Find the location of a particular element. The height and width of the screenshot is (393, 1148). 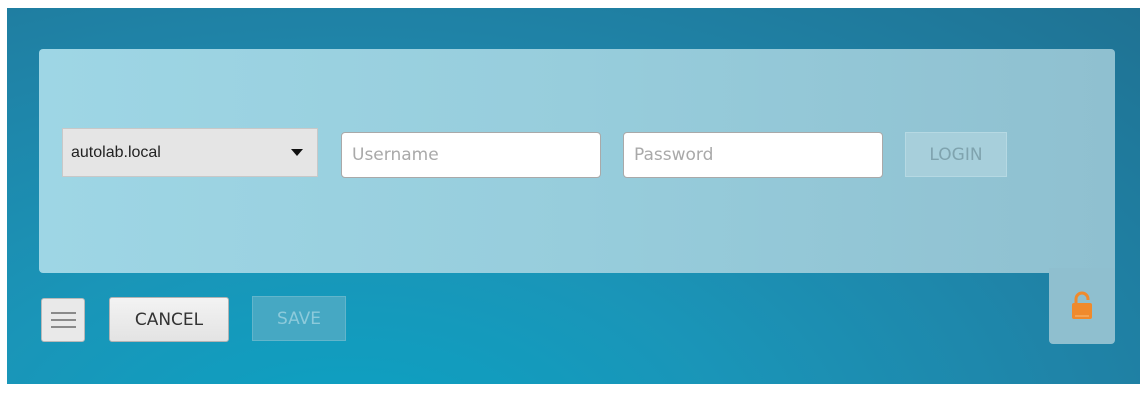

save-button-label: SAVE is located at coordinates (299, 318).